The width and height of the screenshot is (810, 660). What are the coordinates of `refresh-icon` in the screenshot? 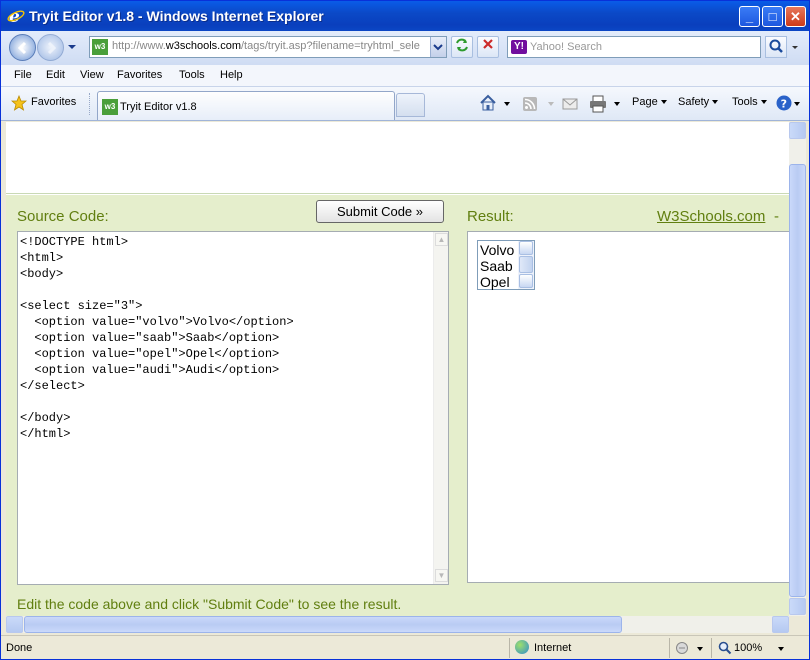 It's located at (462, 45).